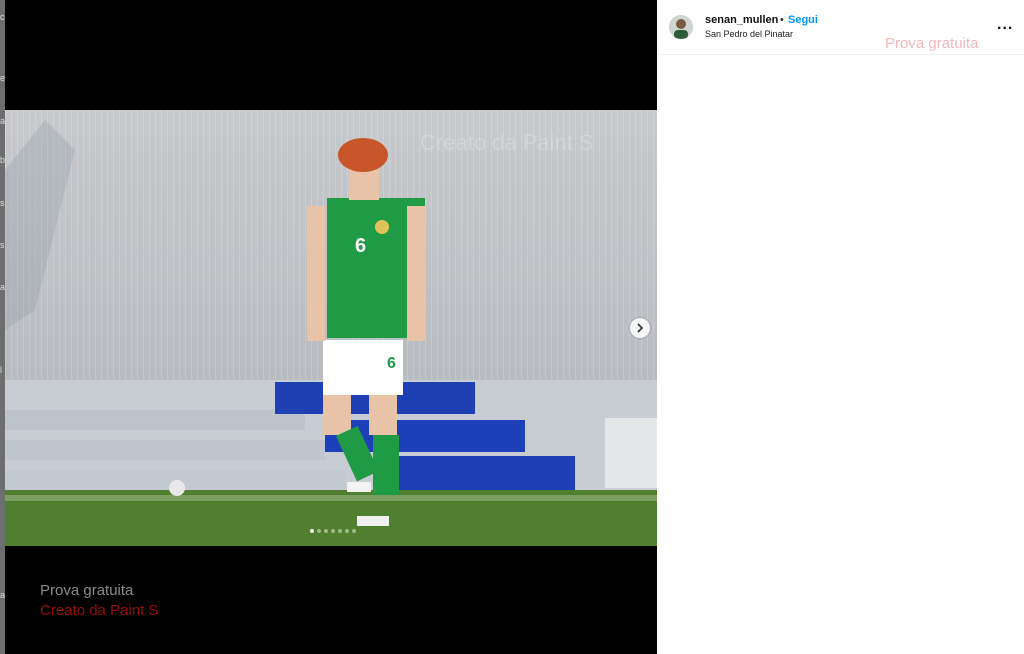 Image resolution: width=1024 pixels, height=654 pixels. I want to click on avatar, so click(681, 27).